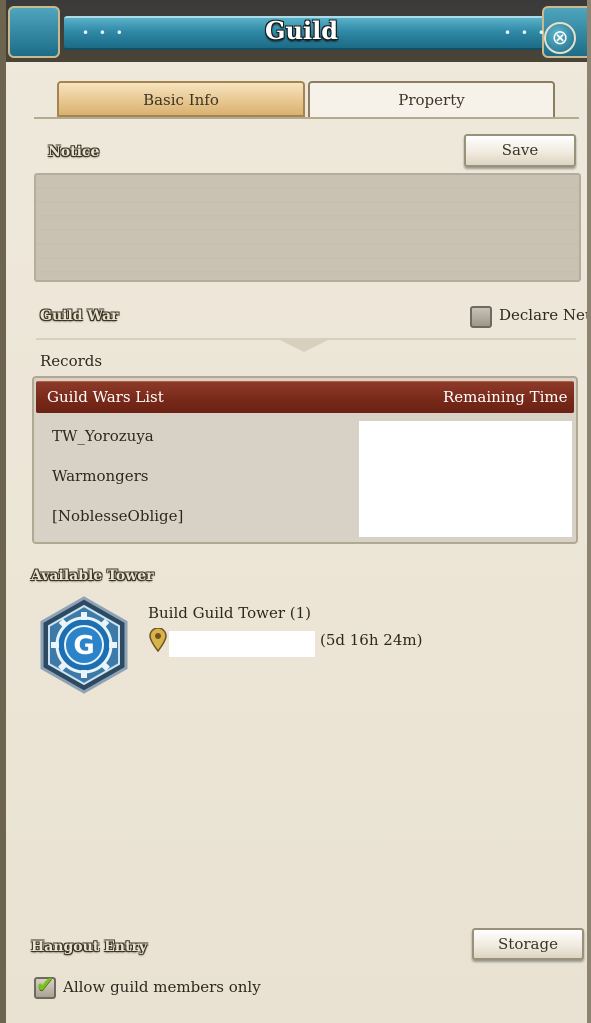 The height and width of the screenshot is (1023, 591). Describe the element at coordinates (301, 30) in the screenshot. I see `window-title: Guild` at that location.